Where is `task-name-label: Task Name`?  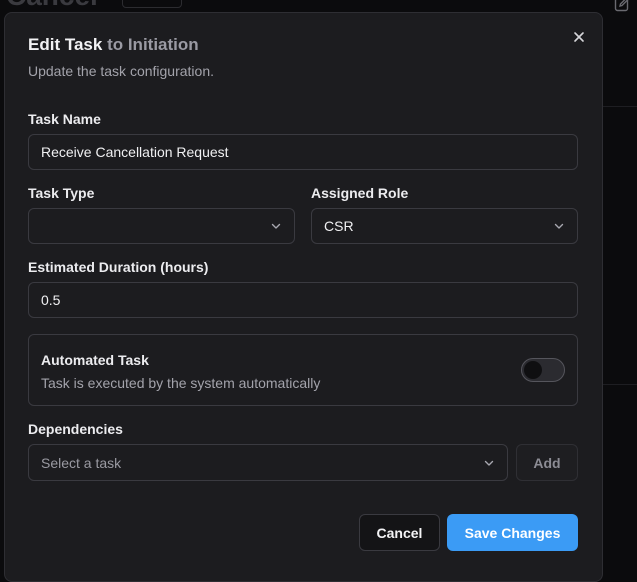
task-name-label: Task Name is located at coordinates (64, 119).